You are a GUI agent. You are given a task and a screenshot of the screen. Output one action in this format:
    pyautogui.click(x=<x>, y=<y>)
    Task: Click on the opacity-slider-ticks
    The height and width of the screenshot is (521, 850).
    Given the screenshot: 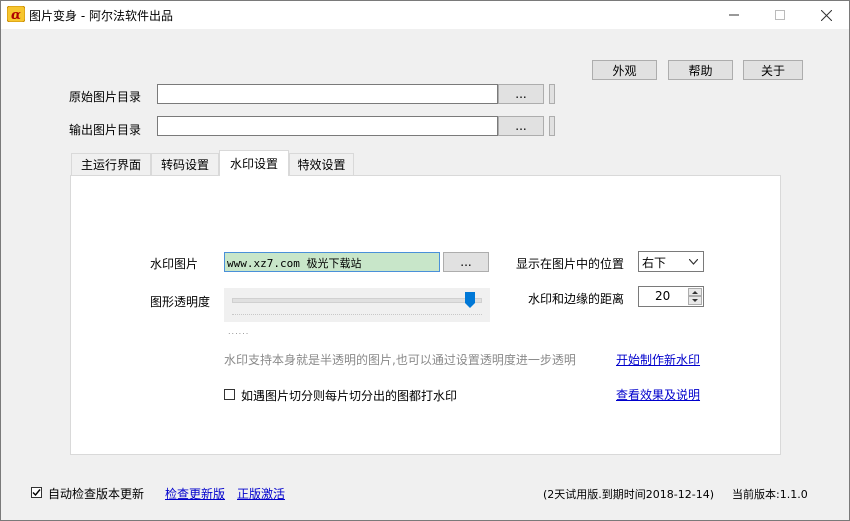 What is the action you would take?
    pyautogui.click(x=357, y=312)
    